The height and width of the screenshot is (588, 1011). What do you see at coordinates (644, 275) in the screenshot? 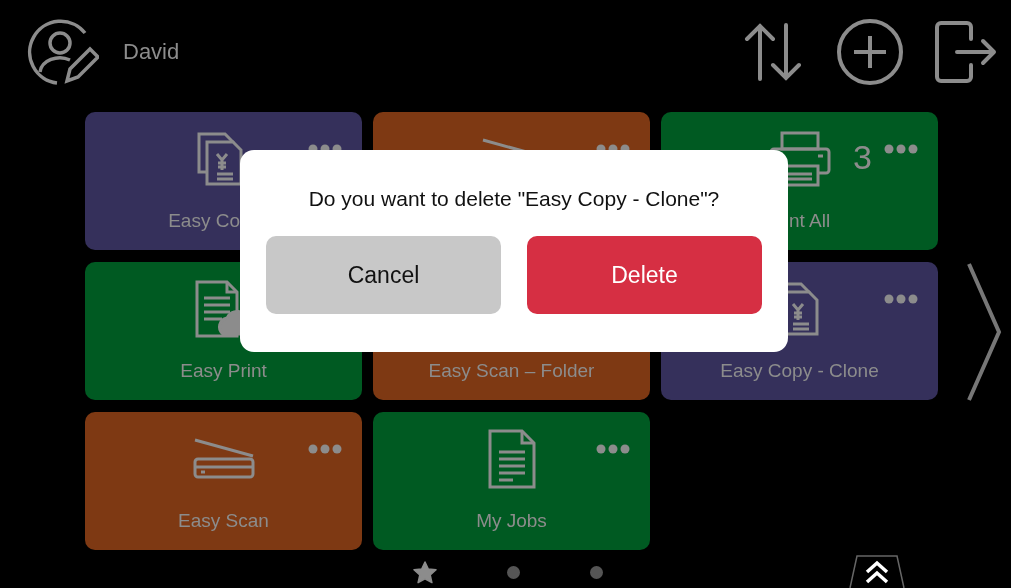
I see `delete-button: Delete` at bounding box center [644, 275].